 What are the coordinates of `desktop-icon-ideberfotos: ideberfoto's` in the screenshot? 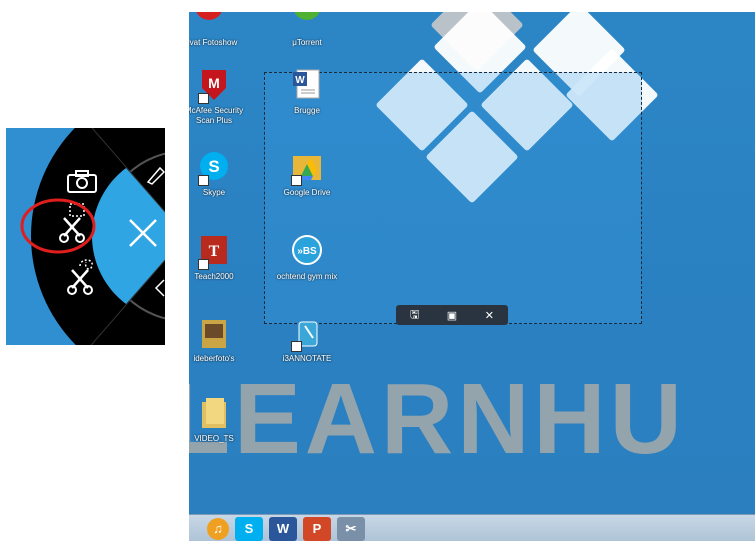 It's located at (221, 340).